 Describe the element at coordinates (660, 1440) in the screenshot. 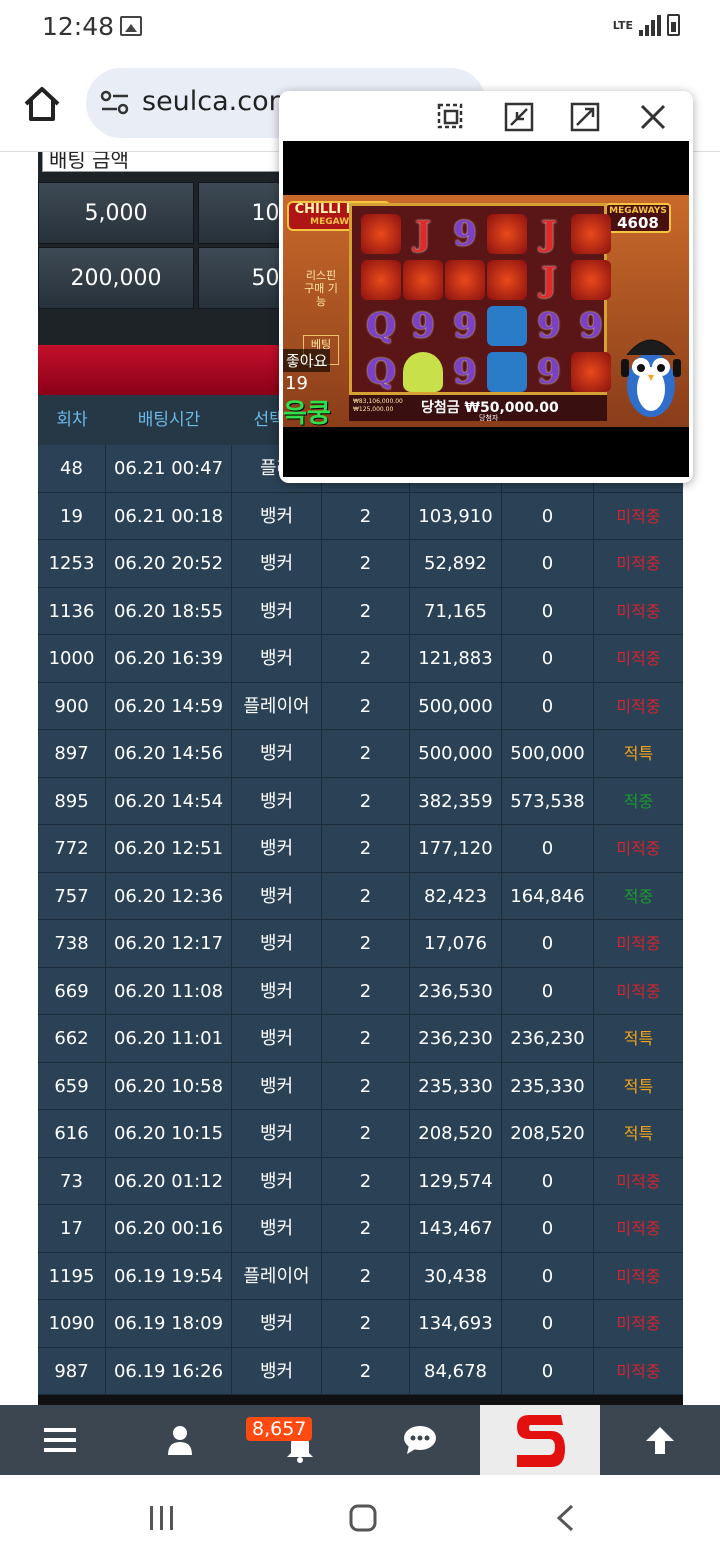

I see `nav-scroll-top-button` at that location.